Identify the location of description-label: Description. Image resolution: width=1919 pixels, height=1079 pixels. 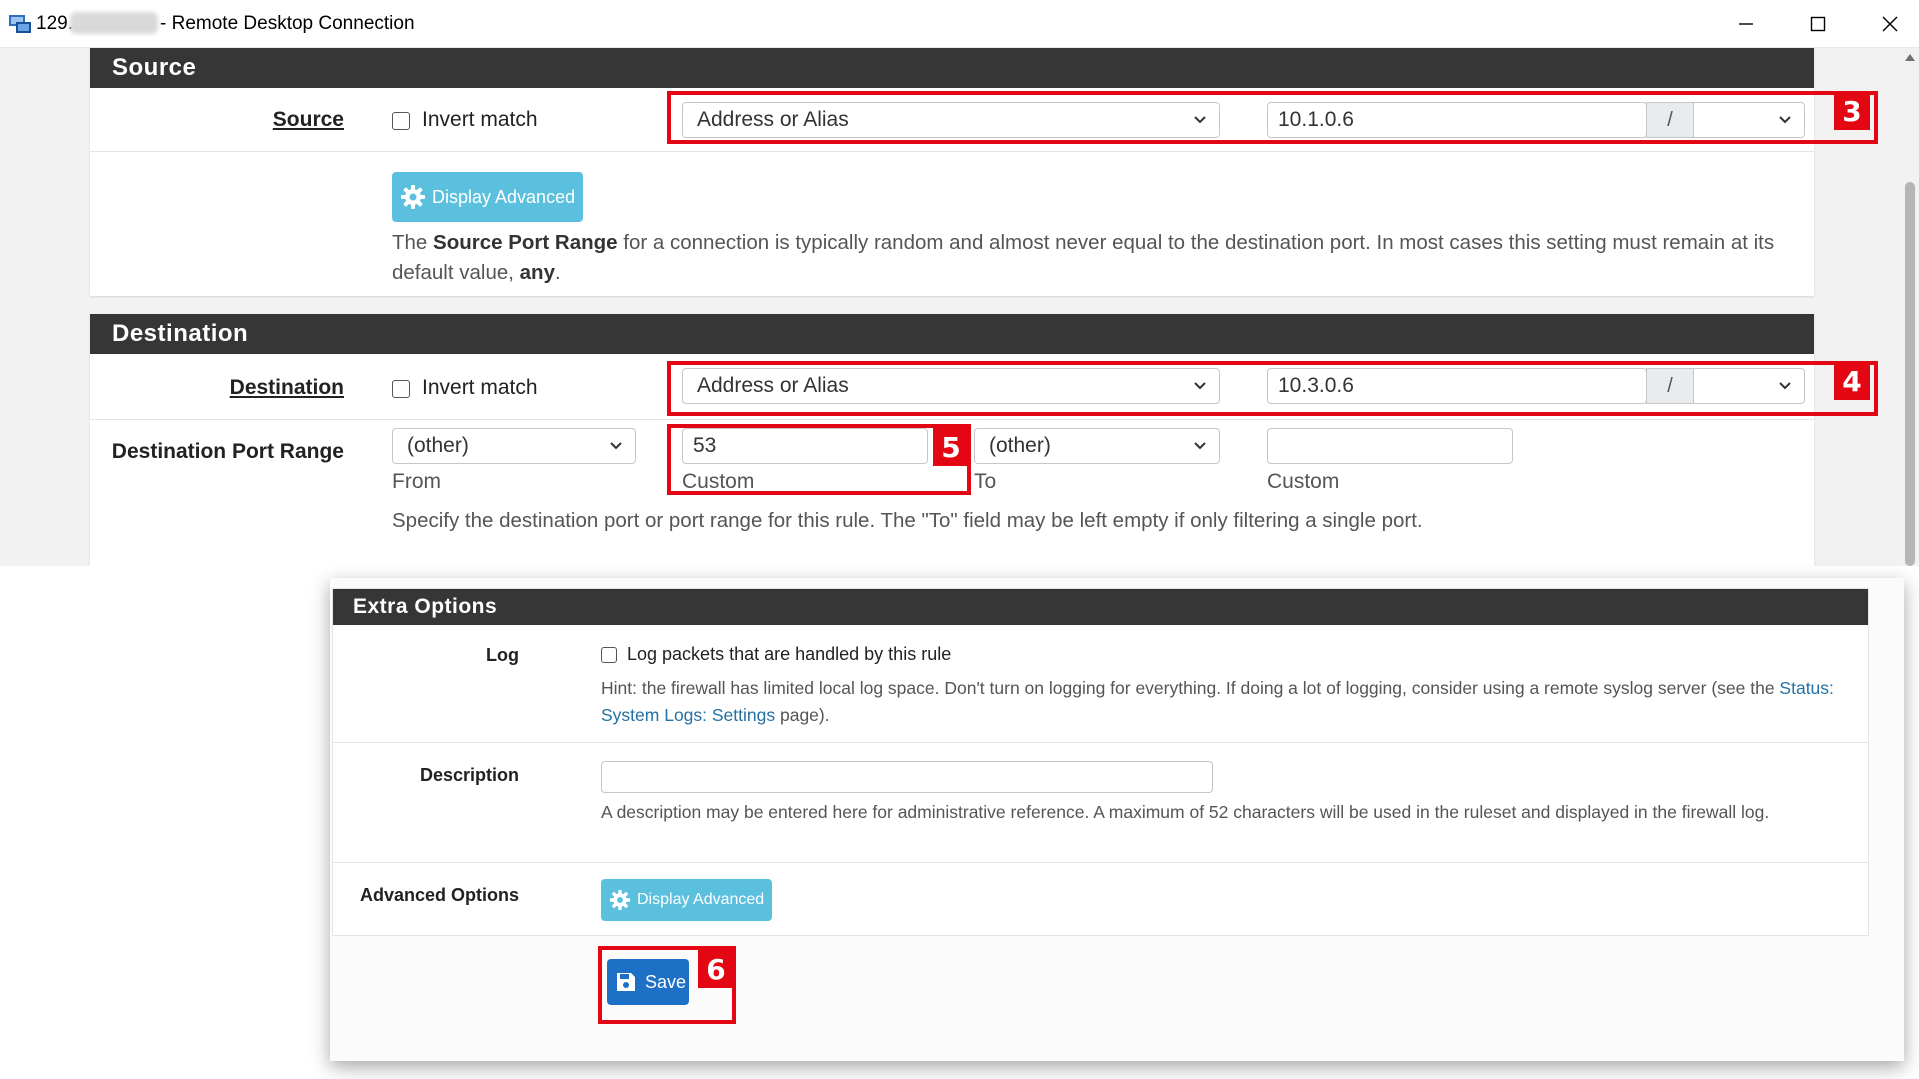
(469, 775).